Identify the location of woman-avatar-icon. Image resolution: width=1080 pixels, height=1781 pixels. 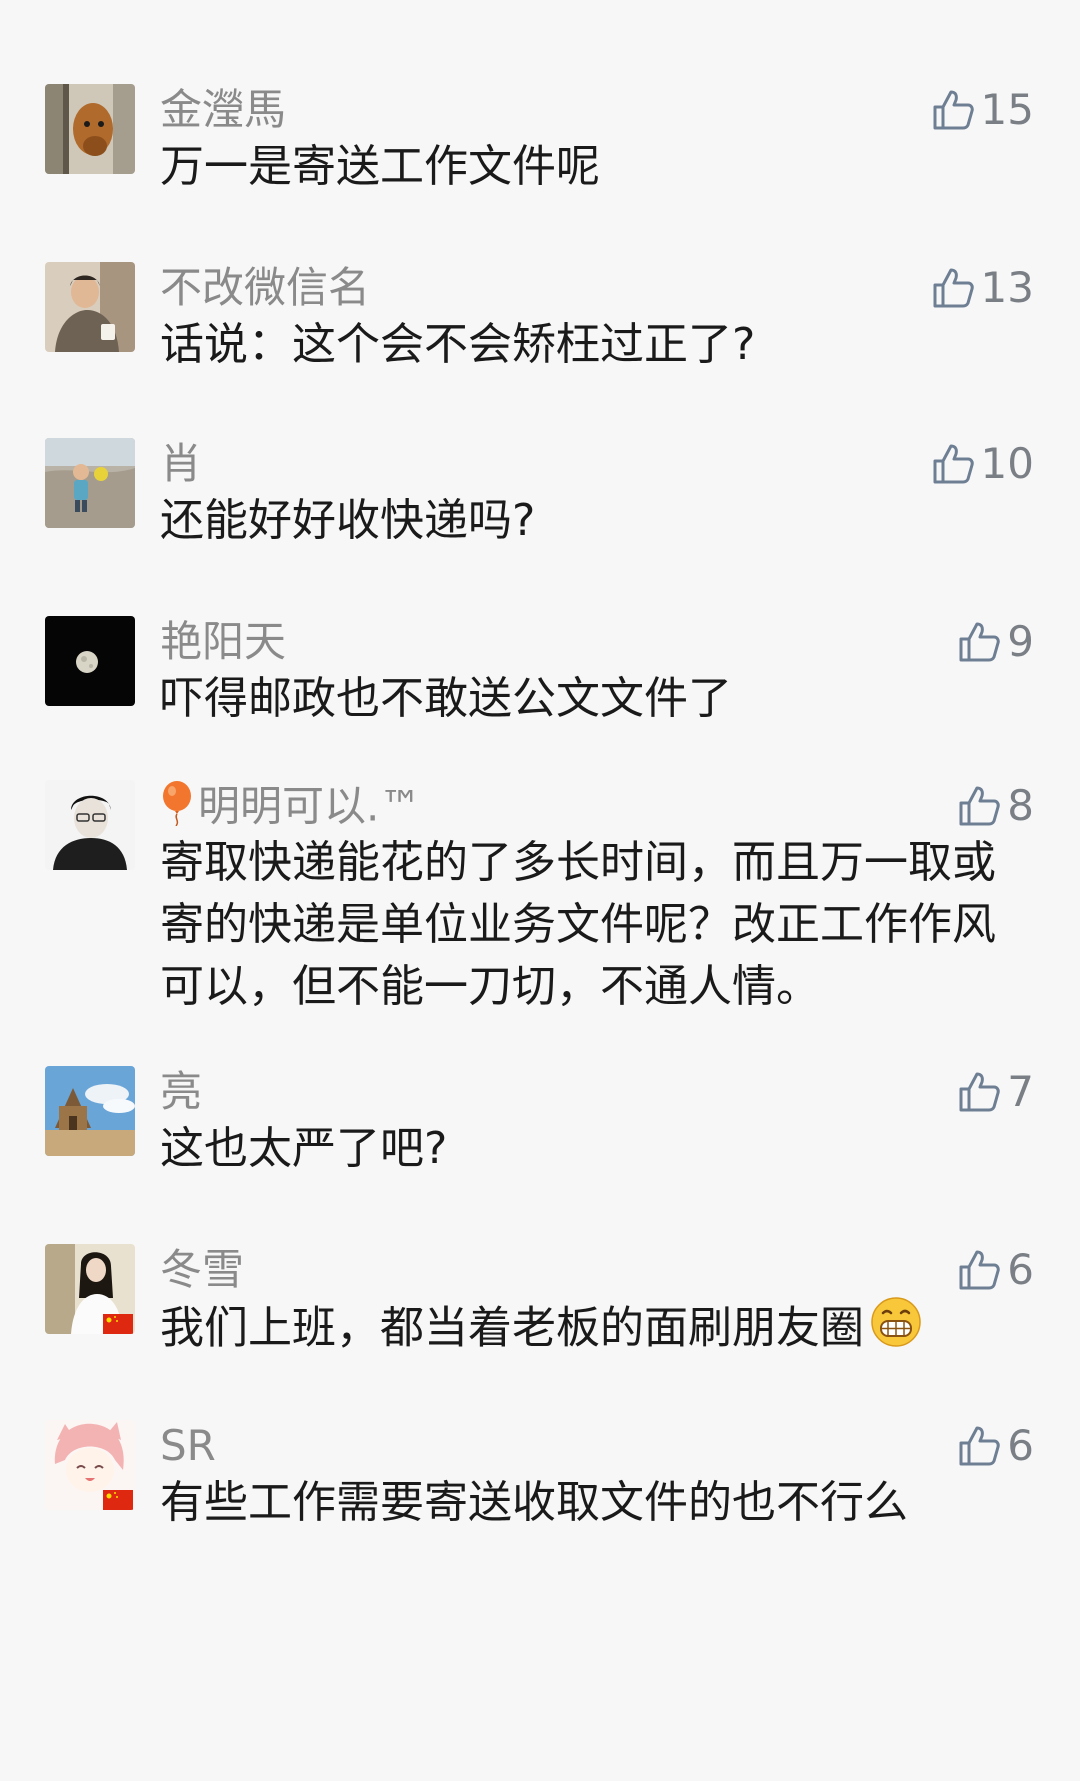
(90, 1289).